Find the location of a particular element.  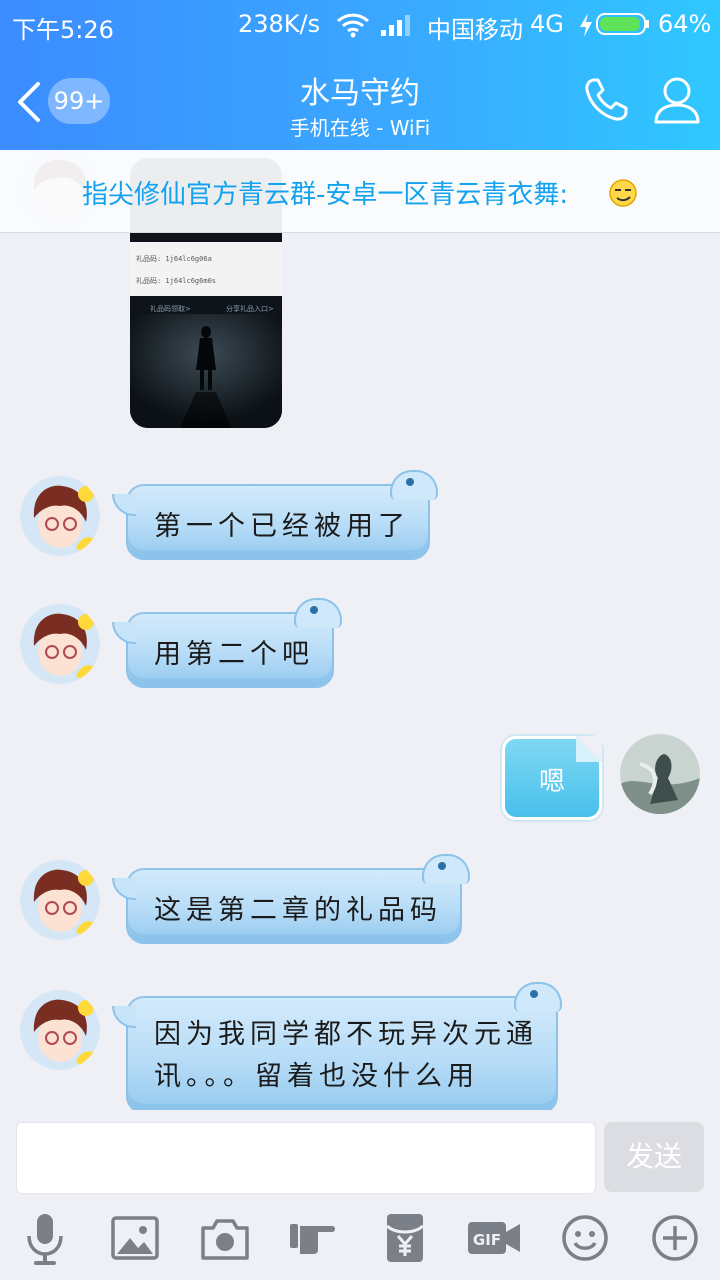

profile-icon is located at coordinates (677, 100).